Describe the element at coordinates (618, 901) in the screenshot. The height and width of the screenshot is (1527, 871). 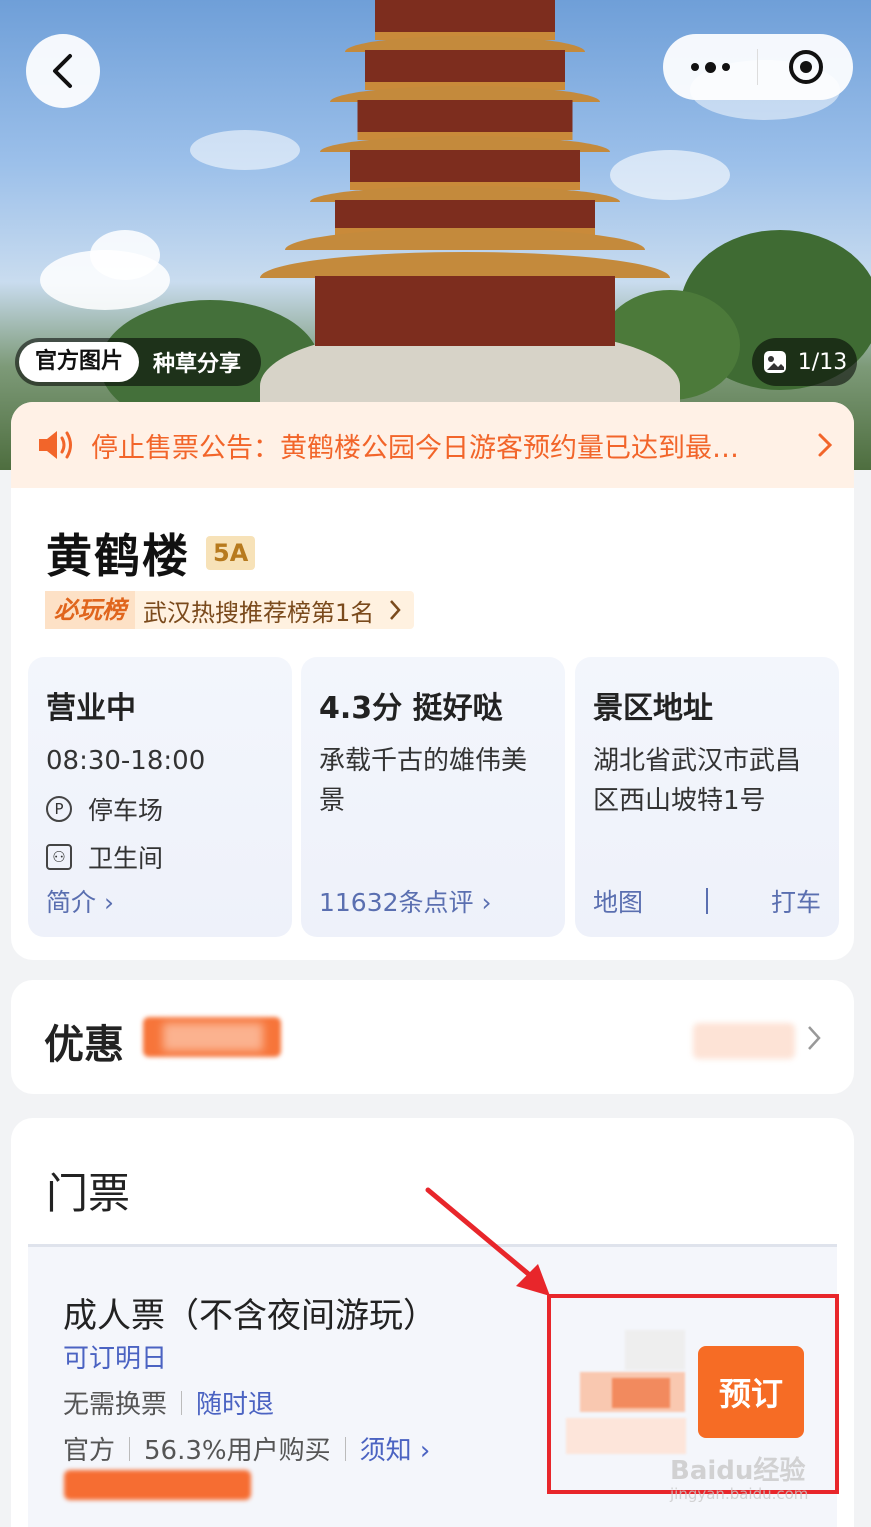
I see `map-link: 地图` at that location.